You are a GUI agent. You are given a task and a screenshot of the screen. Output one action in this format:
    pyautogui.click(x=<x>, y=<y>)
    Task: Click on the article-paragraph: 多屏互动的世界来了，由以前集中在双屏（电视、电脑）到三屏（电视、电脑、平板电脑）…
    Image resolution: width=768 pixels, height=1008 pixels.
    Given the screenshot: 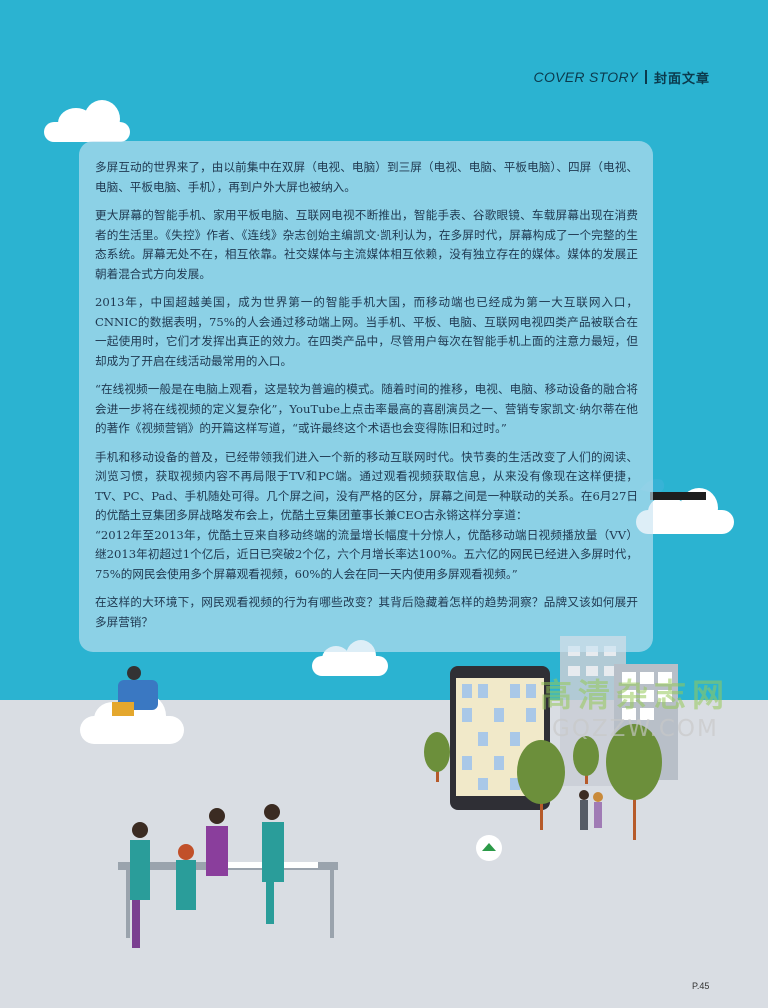 What is the action you would take?
    pyautogui.click(x=366, y=177)
    